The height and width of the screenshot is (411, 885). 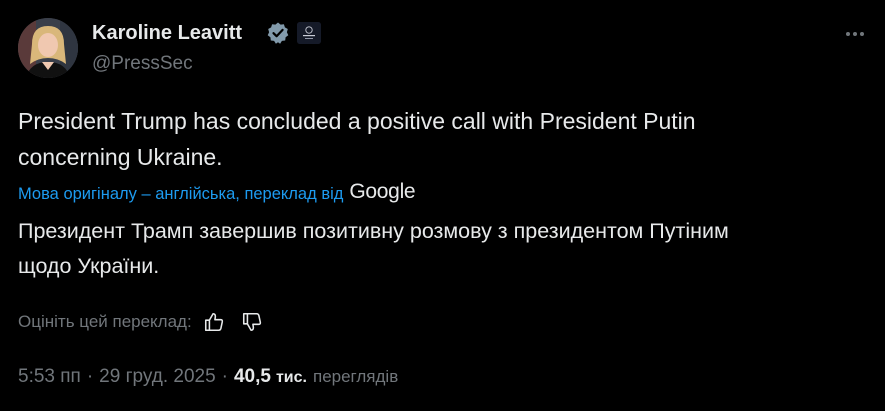 What do you see at coordinates (167, 33) in the screenshot?
I see `author-name: Karoline Leavitt` at bounding box center [167, 33].